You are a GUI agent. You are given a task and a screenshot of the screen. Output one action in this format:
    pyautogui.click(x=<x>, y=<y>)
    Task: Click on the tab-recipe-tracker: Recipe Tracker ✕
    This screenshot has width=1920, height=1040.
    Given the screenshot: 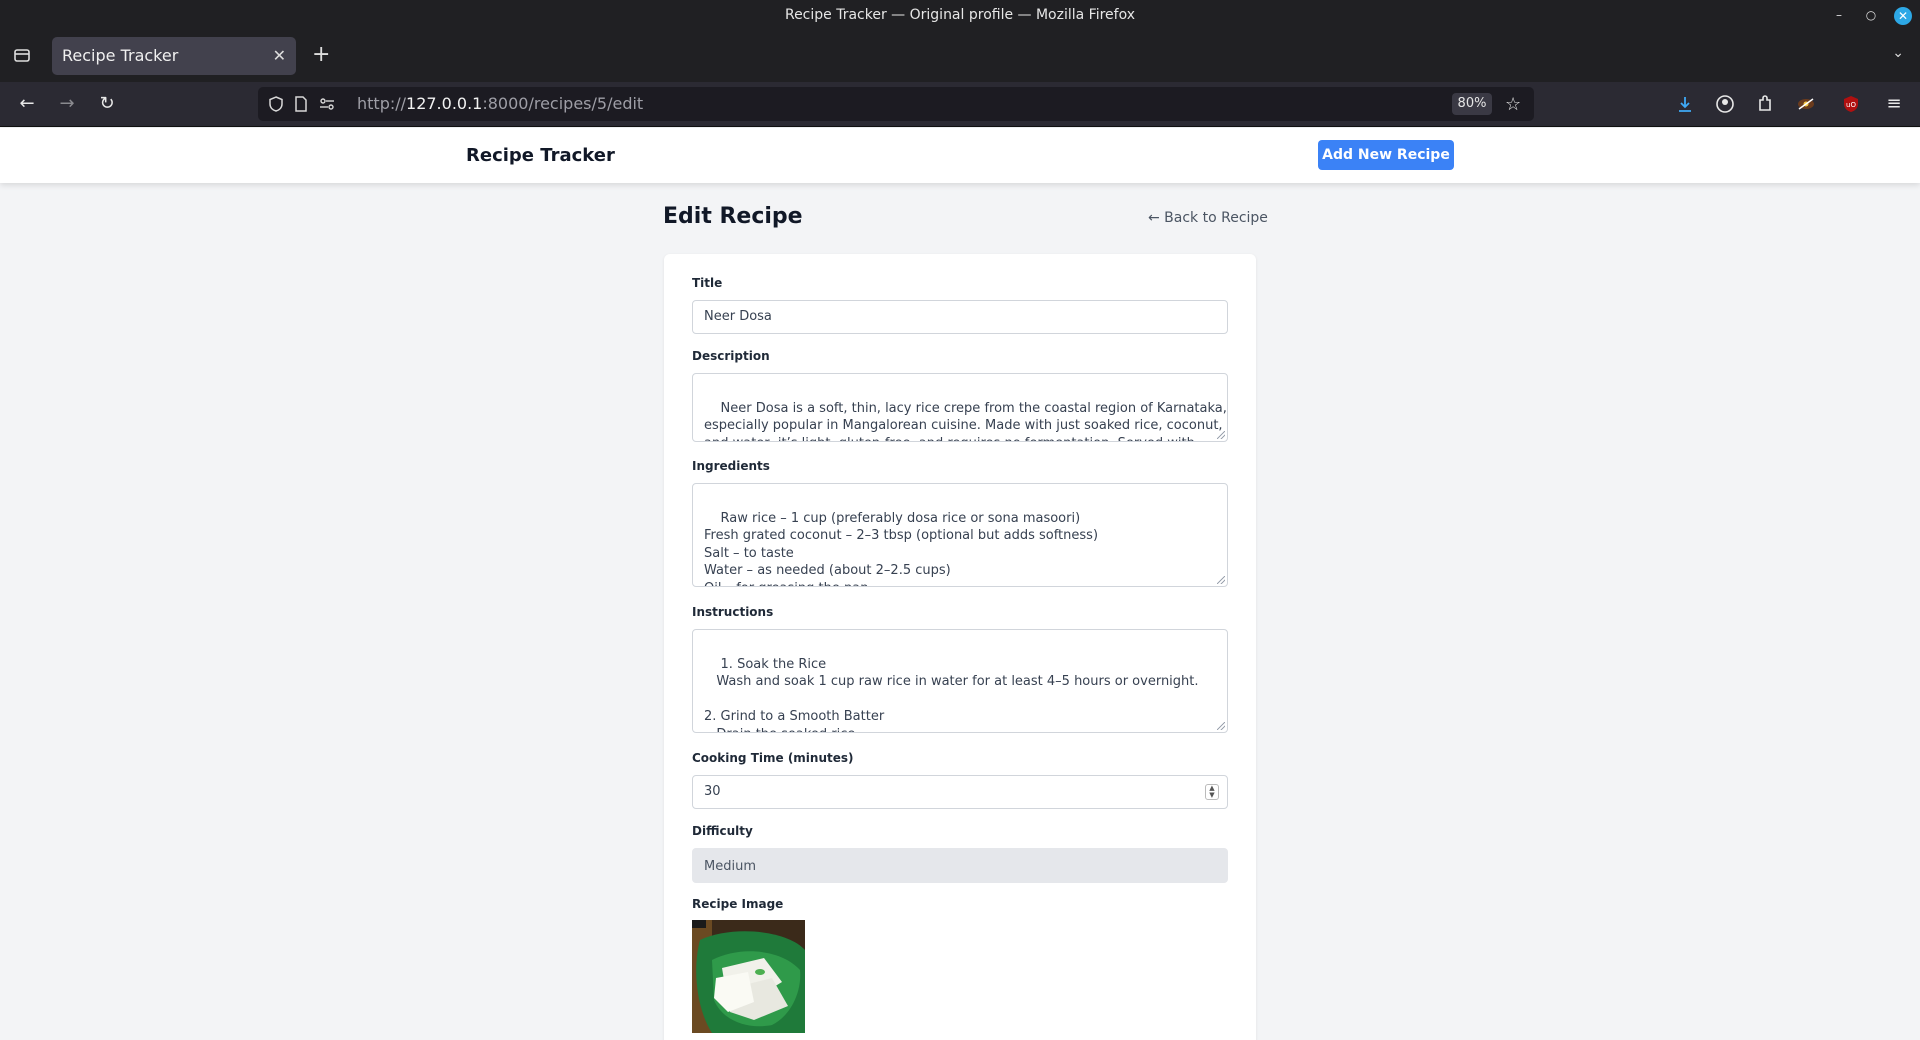 What is the action you would take?
    pyautogui.click(x=174, y=56)
    